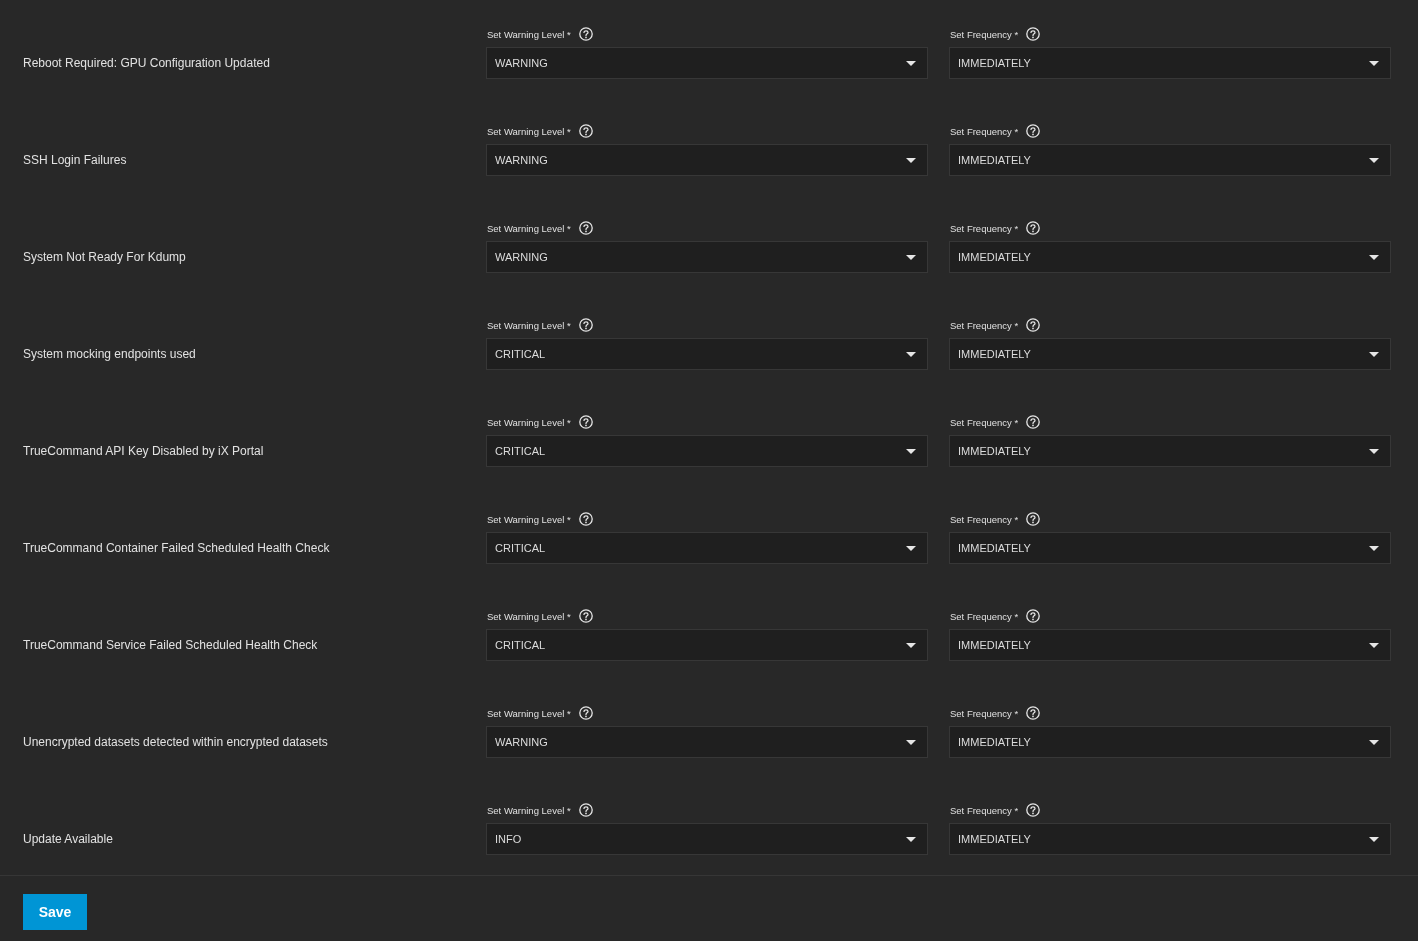 This screenshot has height=941, width=1418. I want to click on alert-name: TrueCommand Service Failed Scheduled Health Check, so click(170, 645).